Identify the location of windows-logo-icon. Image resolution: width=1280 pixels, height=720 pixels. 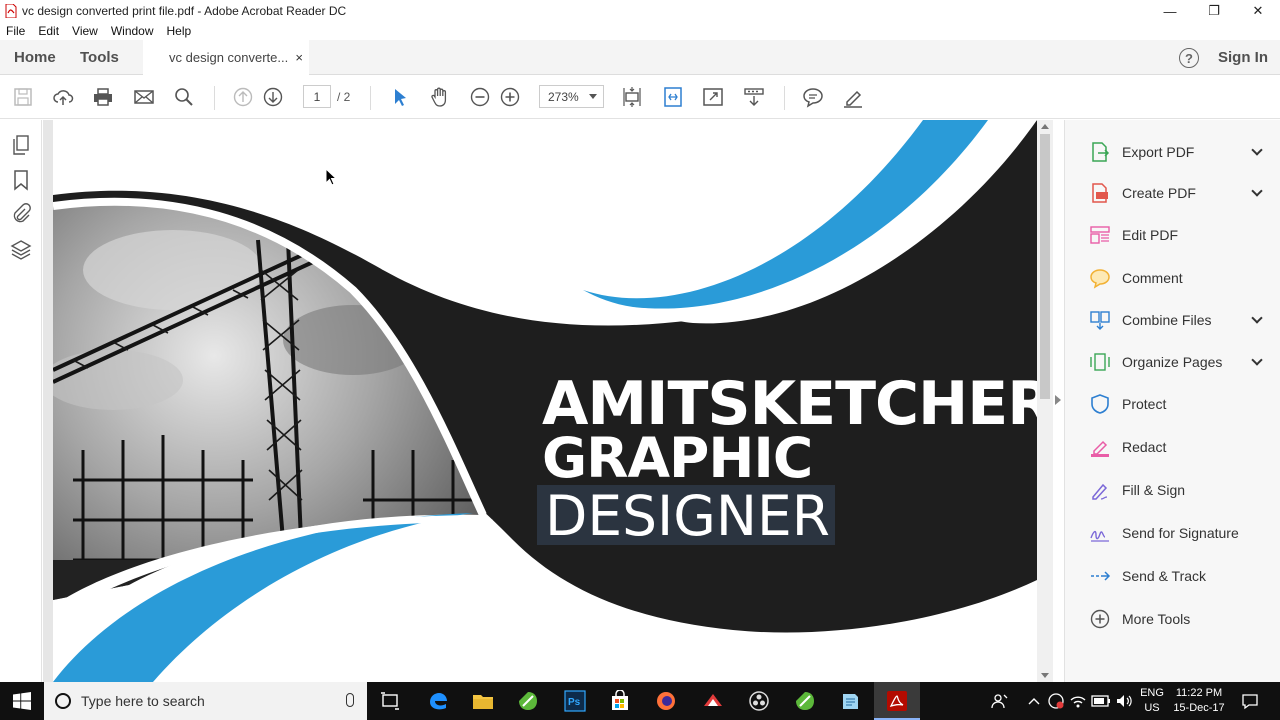
(22, 701).